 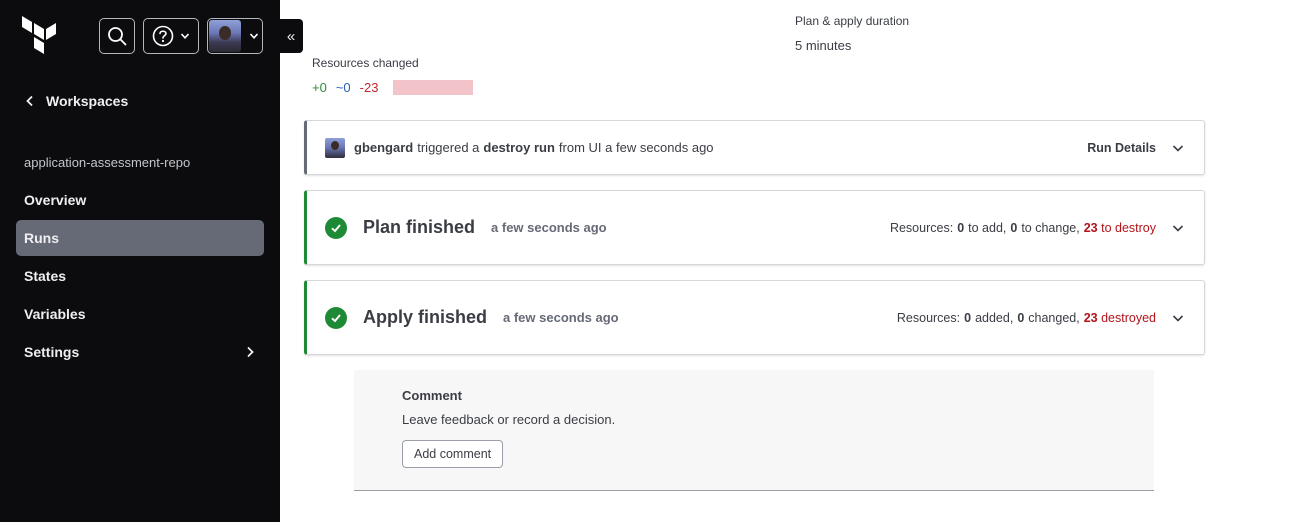 What do you see at coordinates (1014, 227) in the screenshot?
I see `plan-change-count: 0` at bounding box center [1014, 227].